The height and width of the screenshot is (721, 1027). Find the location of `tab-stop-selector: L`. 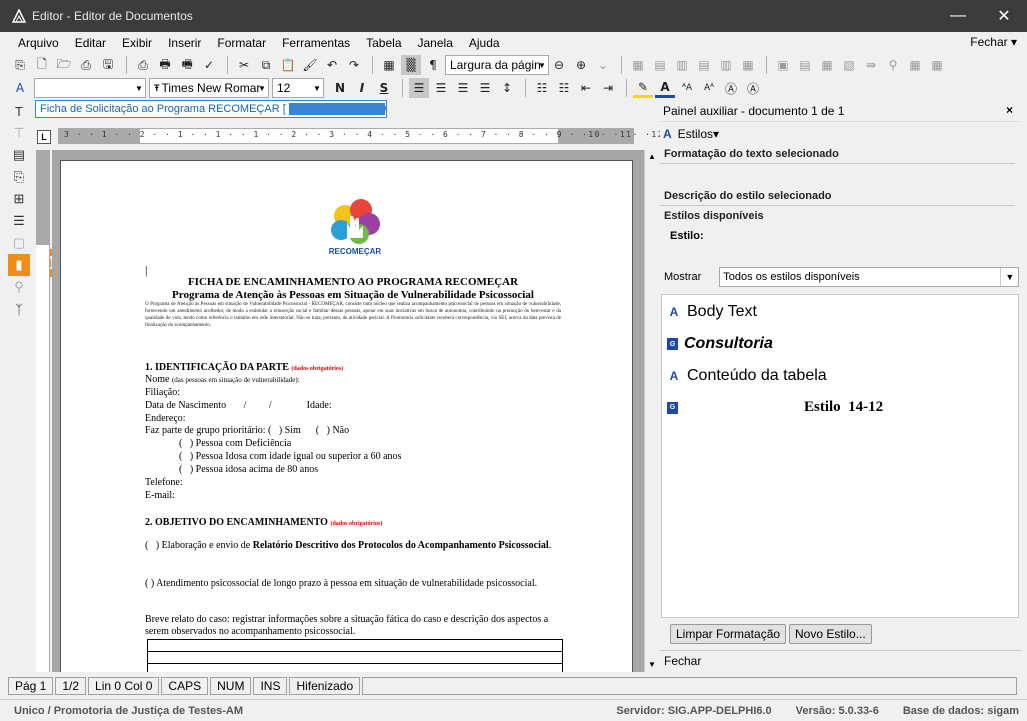

tab-stop-selector: L is located at coordinates (44, 137).